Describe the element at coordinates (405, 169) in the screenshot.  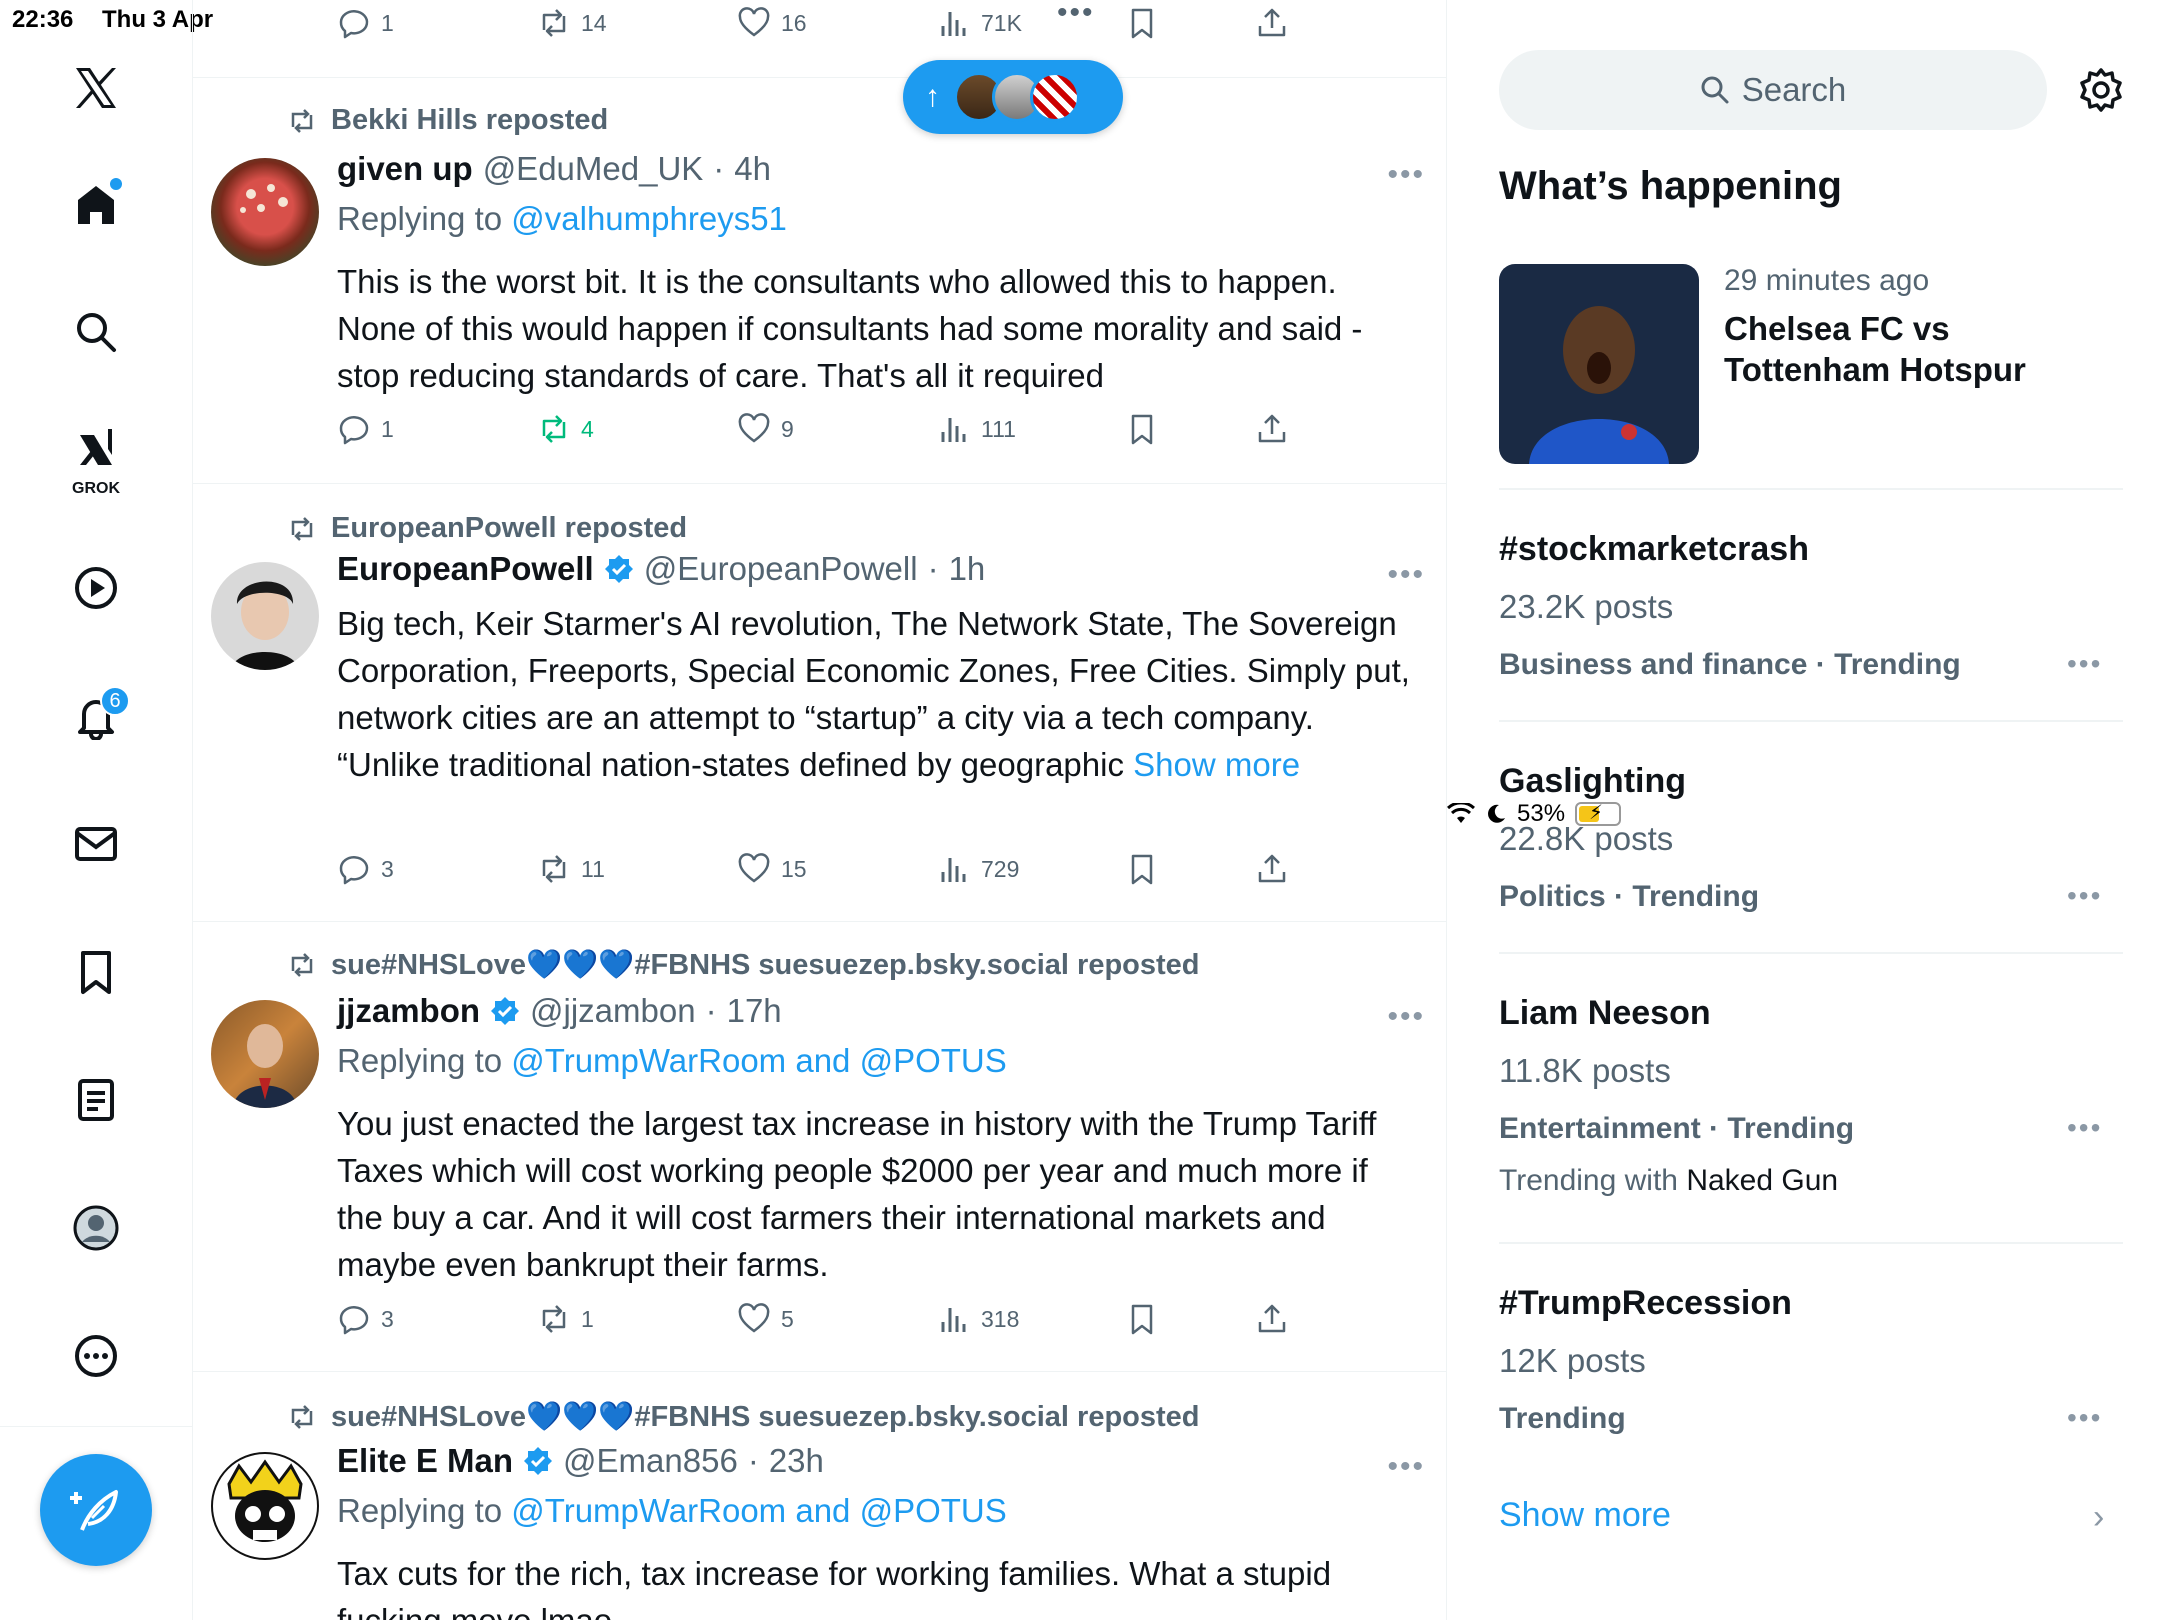
I see `author-name: given up` at that location.